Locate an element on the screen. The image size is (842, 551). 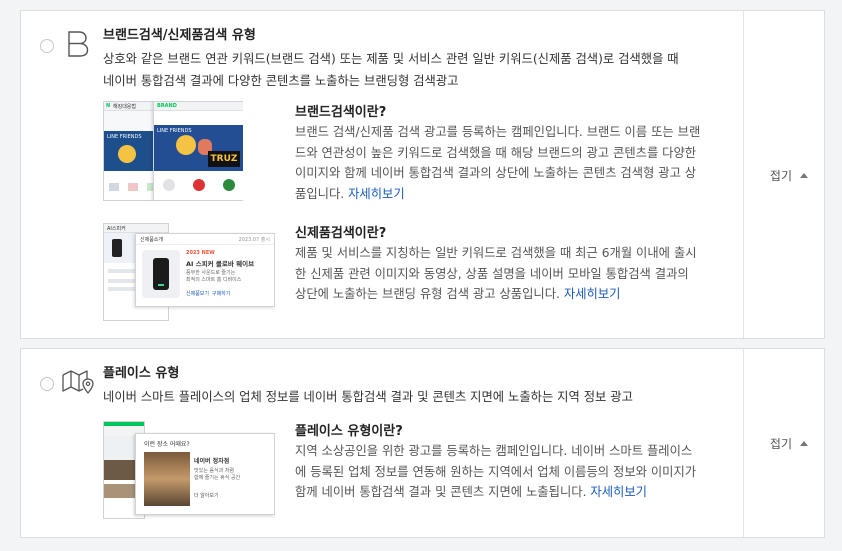
product-subtext: 최적의 스마트 홈 디바이스 is located at coordinates (214, 280).